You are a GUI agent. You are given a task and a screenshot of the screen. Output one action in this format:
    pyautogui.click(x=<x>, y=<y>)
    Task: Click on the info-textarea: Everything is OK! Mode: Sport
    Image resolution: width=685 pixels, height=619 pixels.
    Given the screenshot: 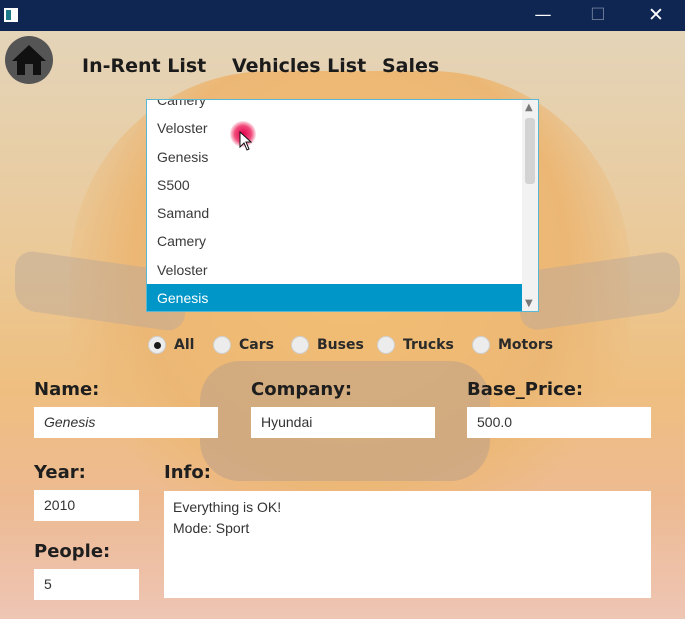 What is the action you would take?
    pyautogui.click(x=407, y=544)
    